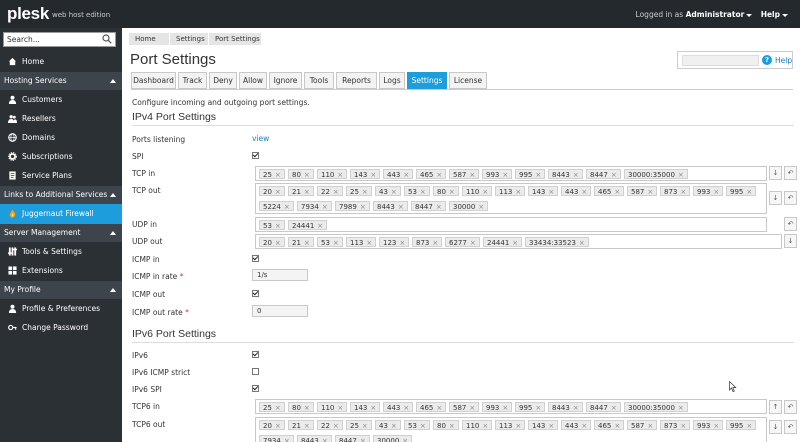 The height and width of the screenshot is (442, 800). I want to click on view-ports-link: view, so click(260, 138).